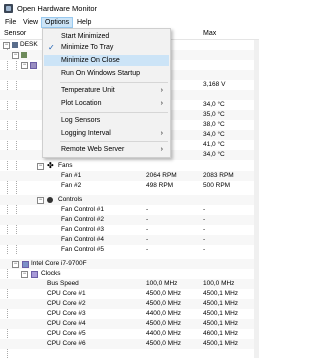 The height and width of the screenshot is (360, 320). What do you see at coordinates (129, 8) in the screenshot?
I see `title-bar: Open Hardware Monitor` at bounding box center [129, 8].